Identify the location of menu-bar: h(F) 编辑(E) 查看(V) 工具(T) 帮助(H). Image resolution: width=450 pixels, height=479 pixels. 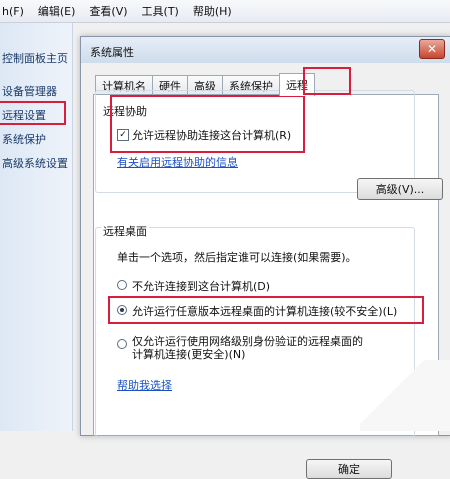
(225, 11).